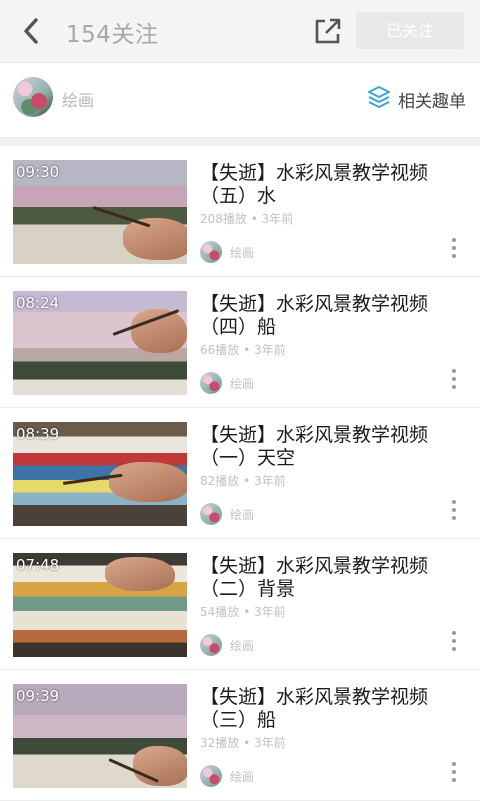 This screenshot has height=801, width=480. I want to click on video-title: 【失逝】水彩风景教学视频（一）天空, so click(315, 447).